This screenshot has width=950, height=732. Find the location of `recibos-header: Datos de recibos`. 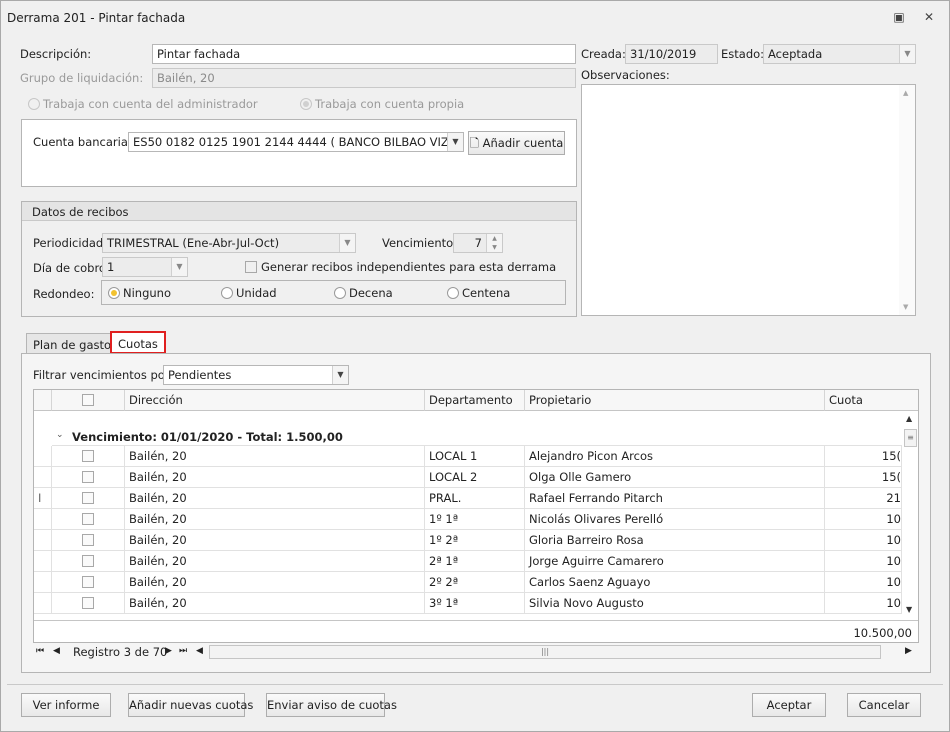

recibos-header: Datos de recibos is located at coordinates (299, 211).